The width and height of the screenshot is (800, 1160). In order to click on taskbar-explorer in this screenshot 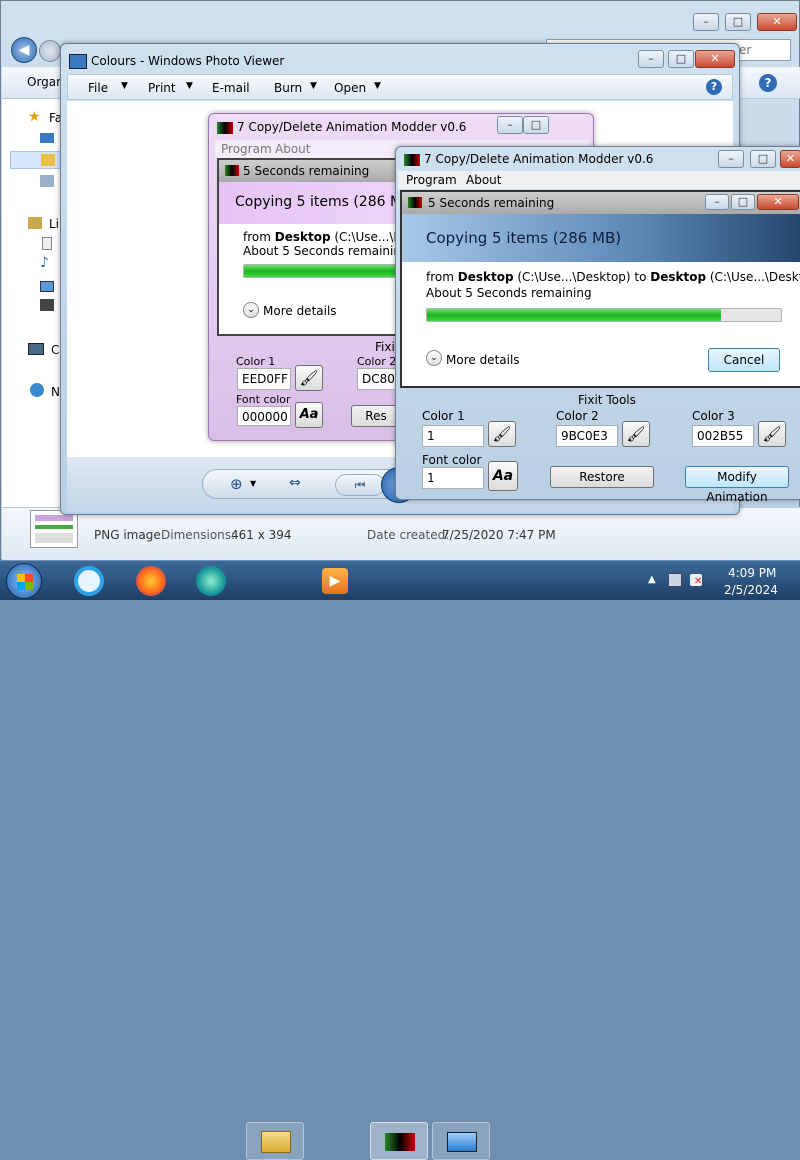, I will do `click(275, 1141)`.